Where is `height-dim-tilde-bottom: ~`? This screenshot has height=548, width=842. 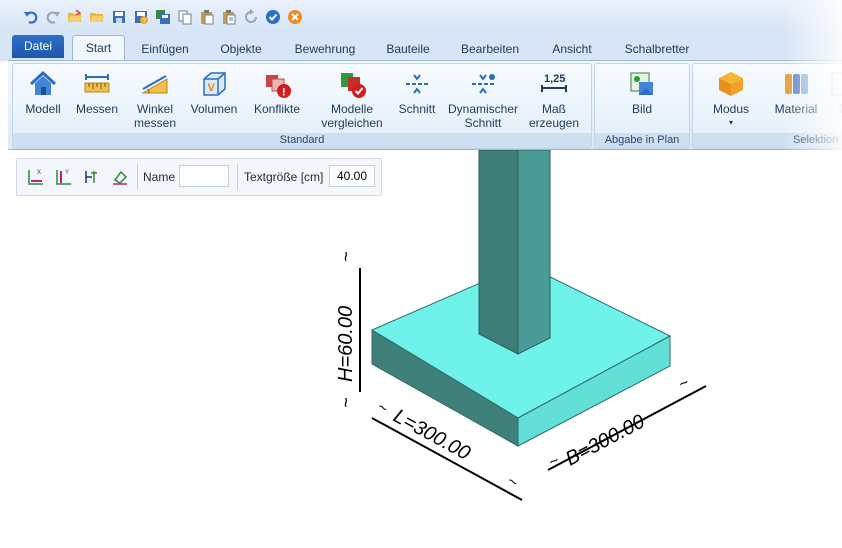
height-dim-tilde-bottom: ~ is located at coordinates (346, 402).